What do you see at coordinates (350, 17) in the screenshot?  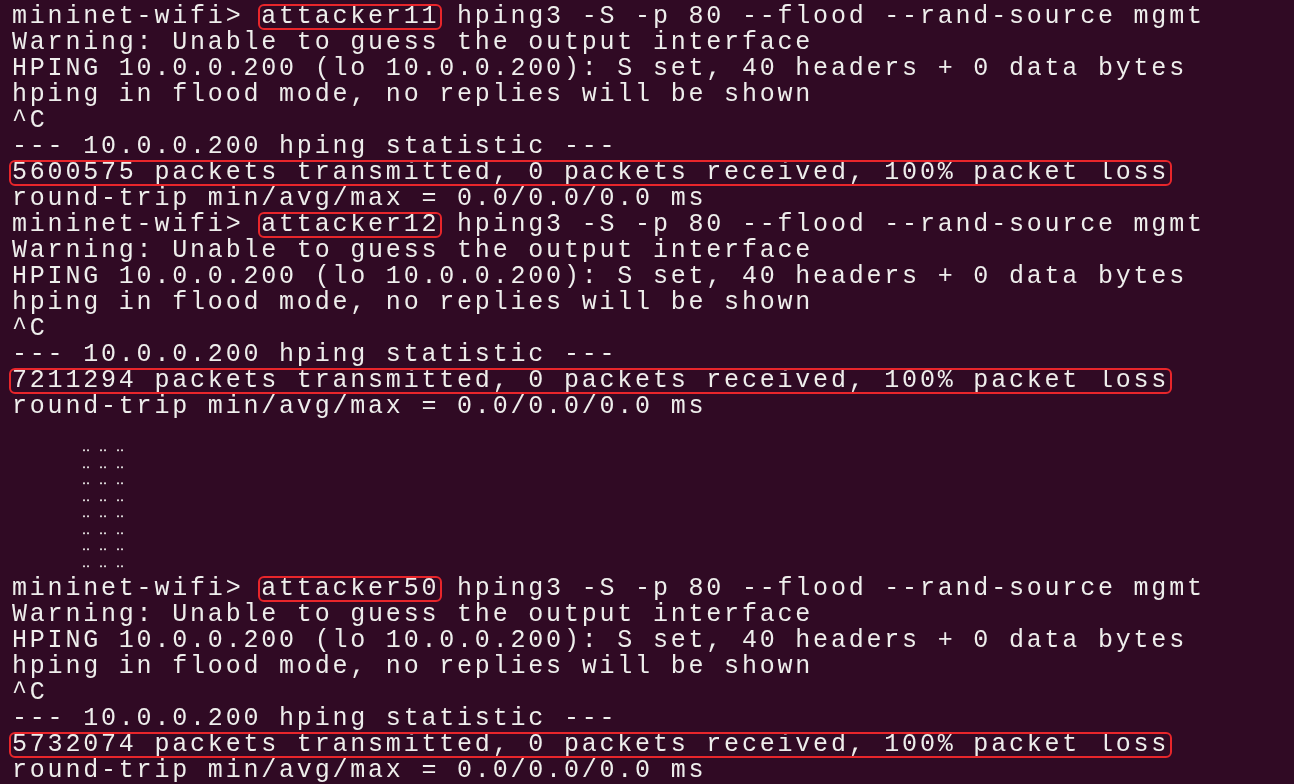 I see `host-name: attacker11` at bounding box center [350, 17].